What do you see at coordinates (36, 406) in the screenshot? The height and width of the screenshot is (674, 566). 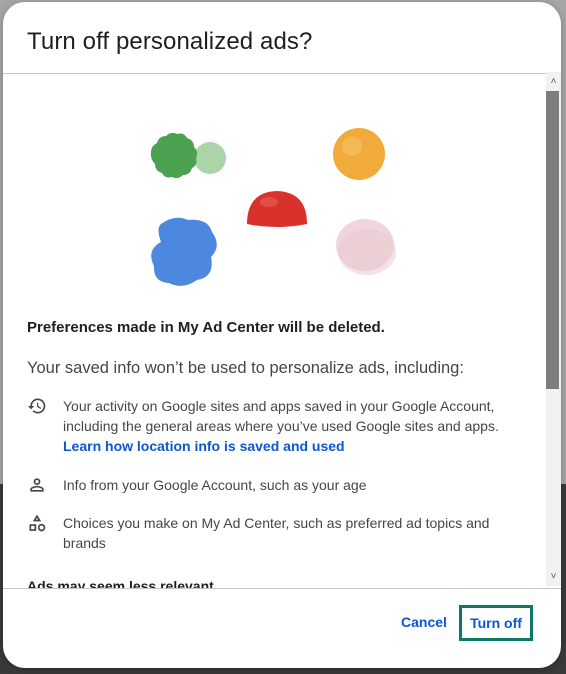 I see `history-icon` at bounding box center [36, 406].